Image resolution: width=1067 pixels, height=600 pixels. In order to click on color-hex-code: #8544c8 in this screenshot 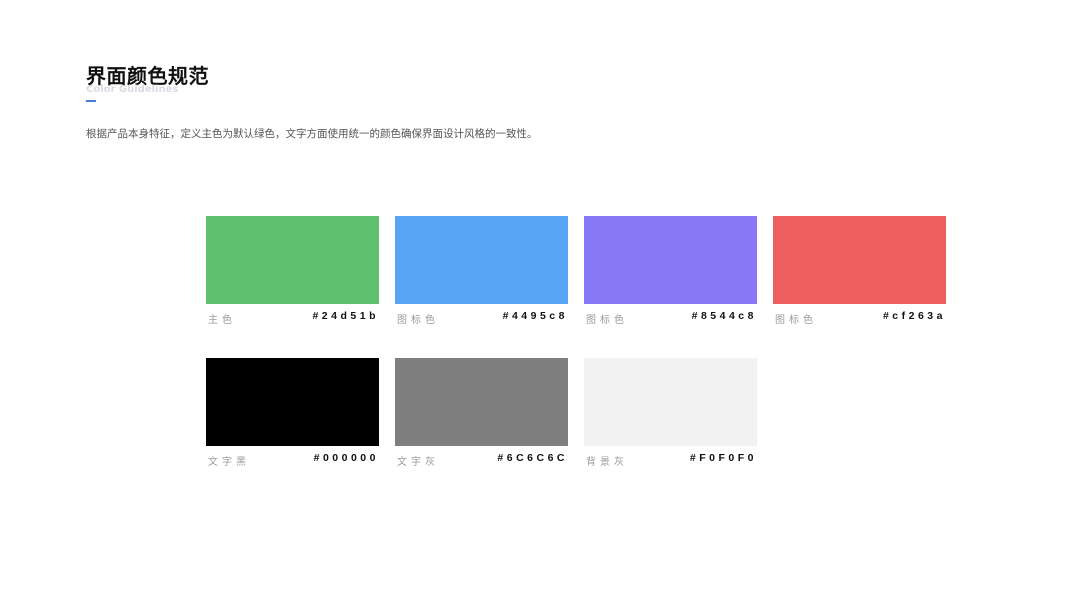, I will do `click(724, 316)`.